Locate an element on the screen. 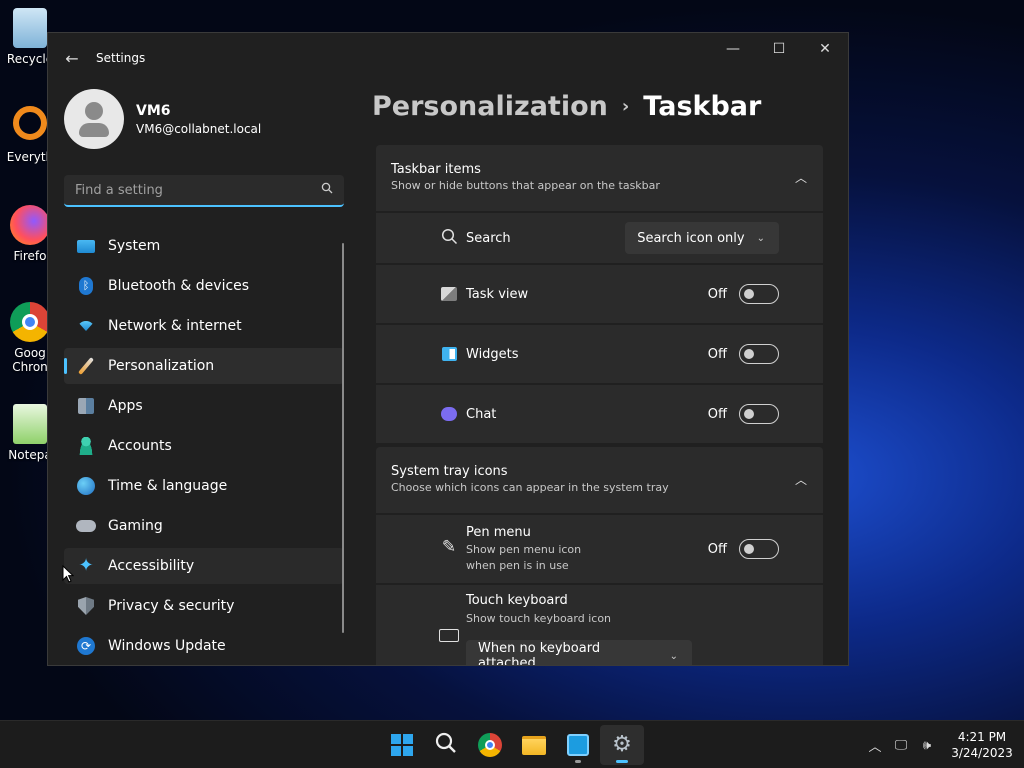  touch-keyboard-dropdown: When no keyboard attached ⌄ is located at coordinates (579, 653).